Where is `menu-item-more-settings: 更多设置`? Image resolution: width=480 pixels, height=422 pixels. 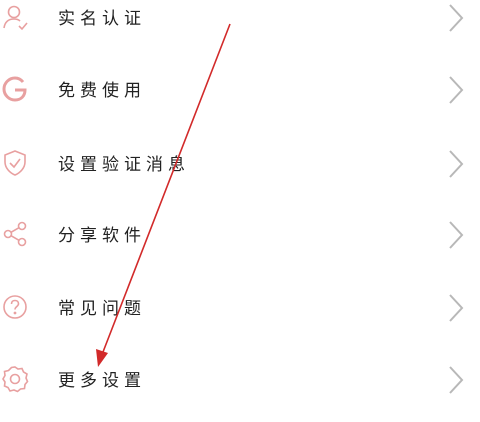 menu-item-more-settings: 更多设置 is located at coordinates (240, 380).